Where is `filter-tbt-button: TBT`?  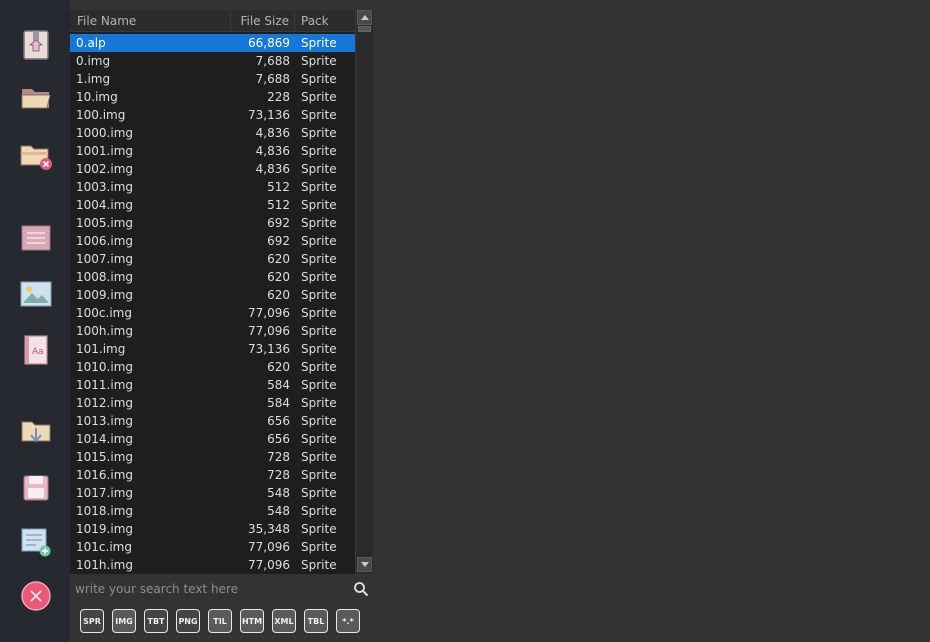 filter-tbt-button: TBT is located at coordinates (156, 621).